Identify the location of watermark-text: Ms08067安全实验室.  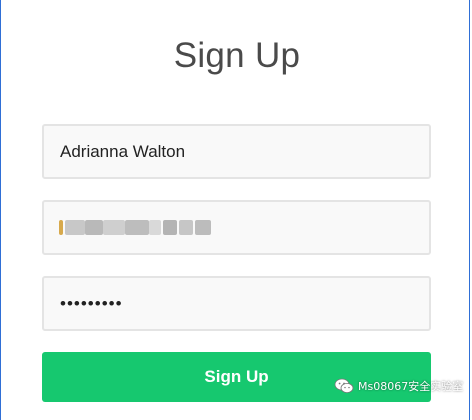
(411, 386).